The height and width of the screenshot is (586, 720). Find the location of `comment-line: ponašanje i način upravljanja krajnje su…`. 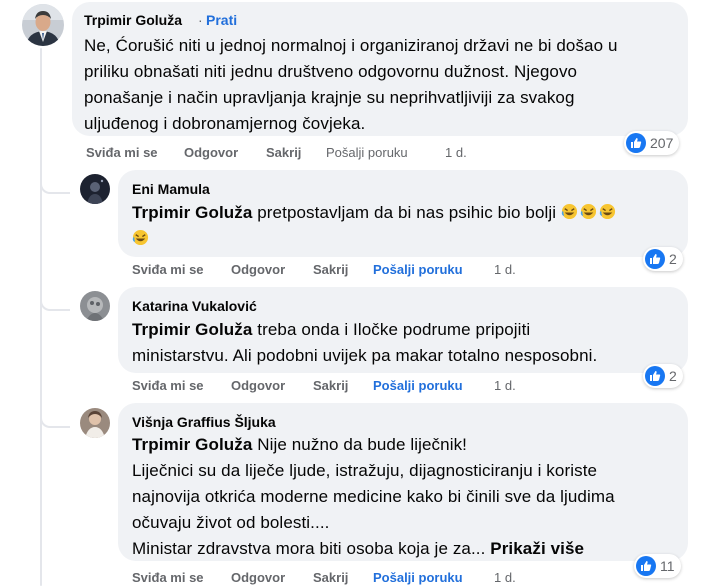

comment-line: ponašanje i način upravljanja krajnje su… is located at coordinates (329, 97).